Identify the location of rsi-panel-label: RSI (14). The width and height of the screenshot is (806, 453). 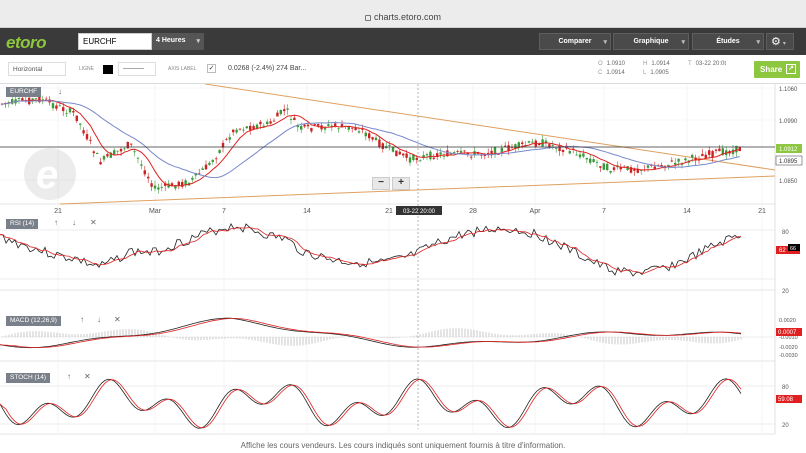
(22, 224).